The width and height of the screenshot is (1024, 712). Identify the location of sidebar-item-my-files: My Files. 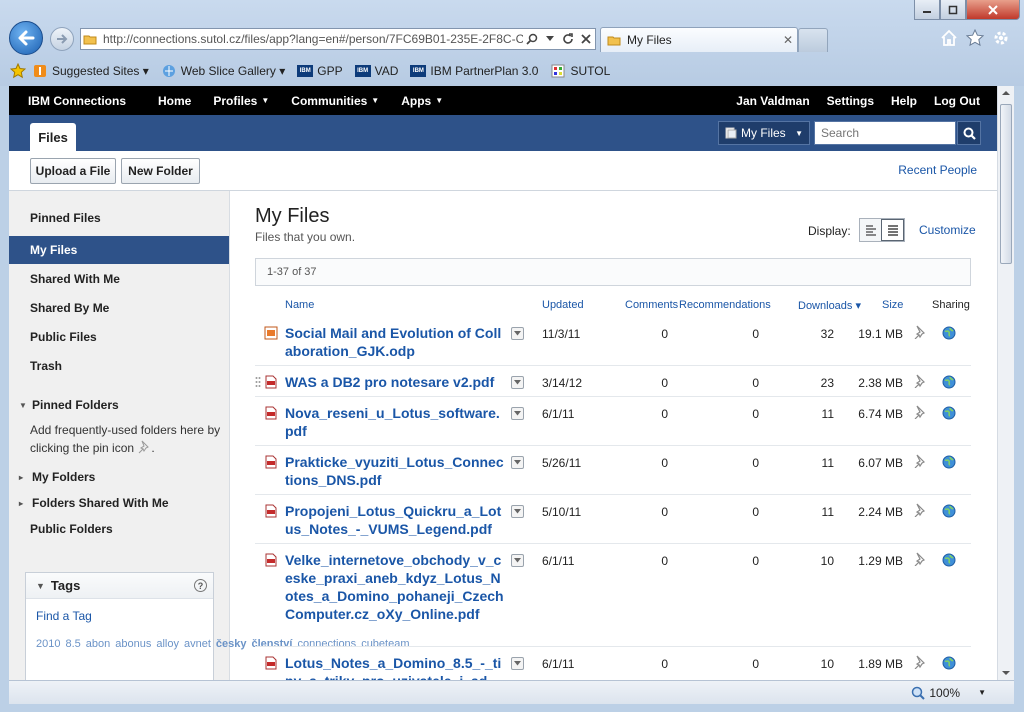
(119, 250).